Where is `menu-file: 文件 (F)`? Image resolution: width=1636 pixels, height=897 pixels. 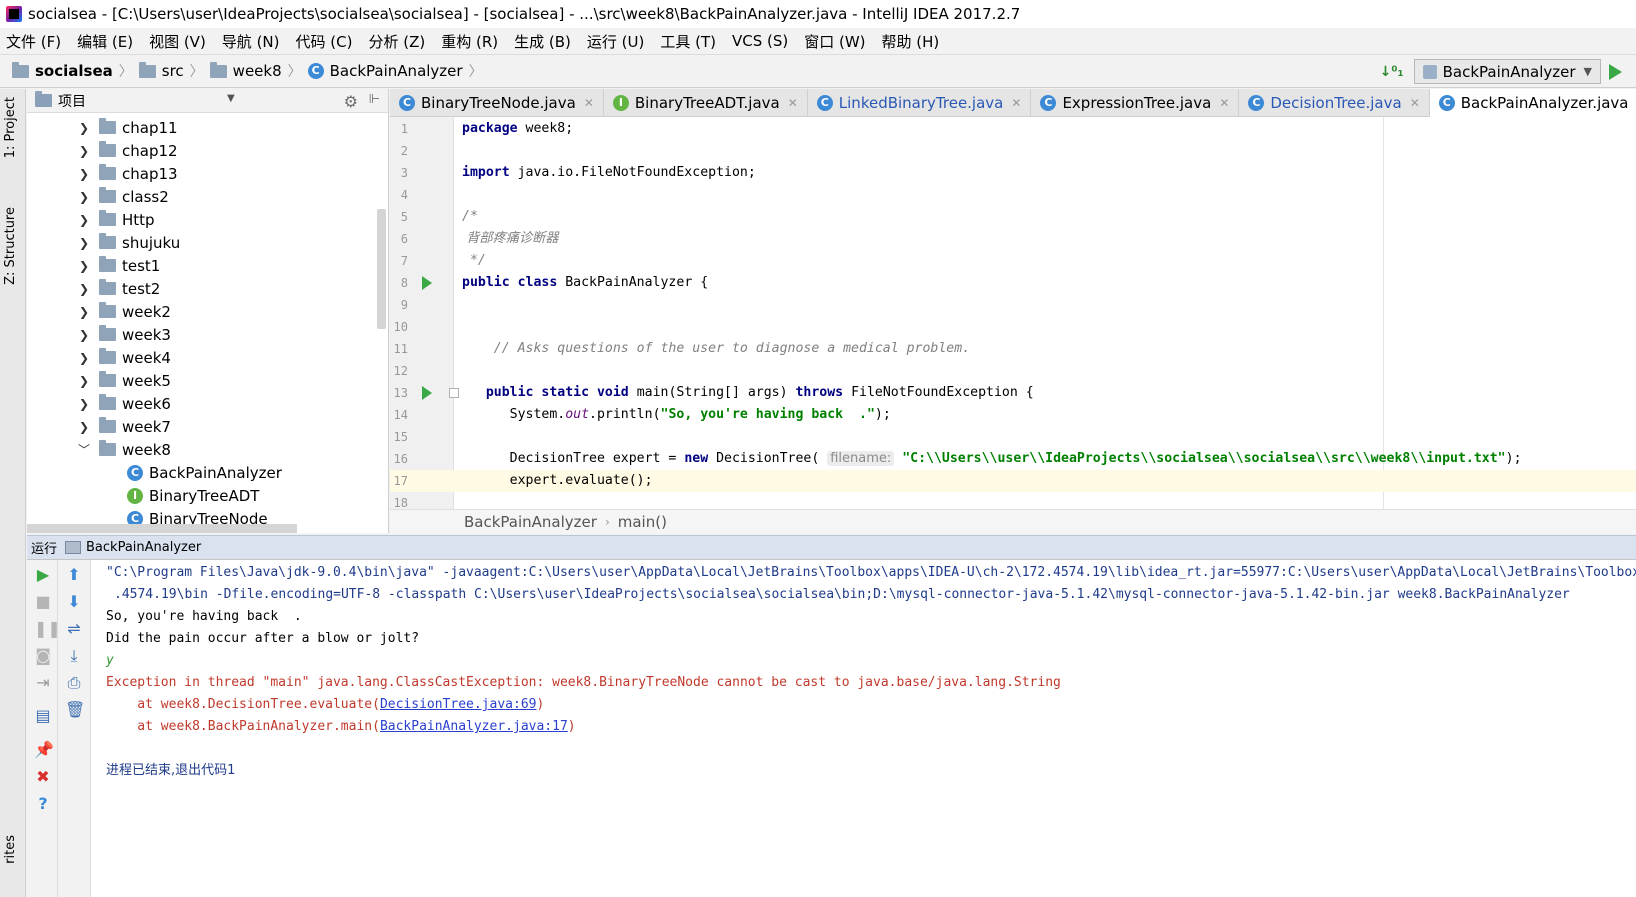
menu-file: 文件 (F) is located at coordinates (33, 41).